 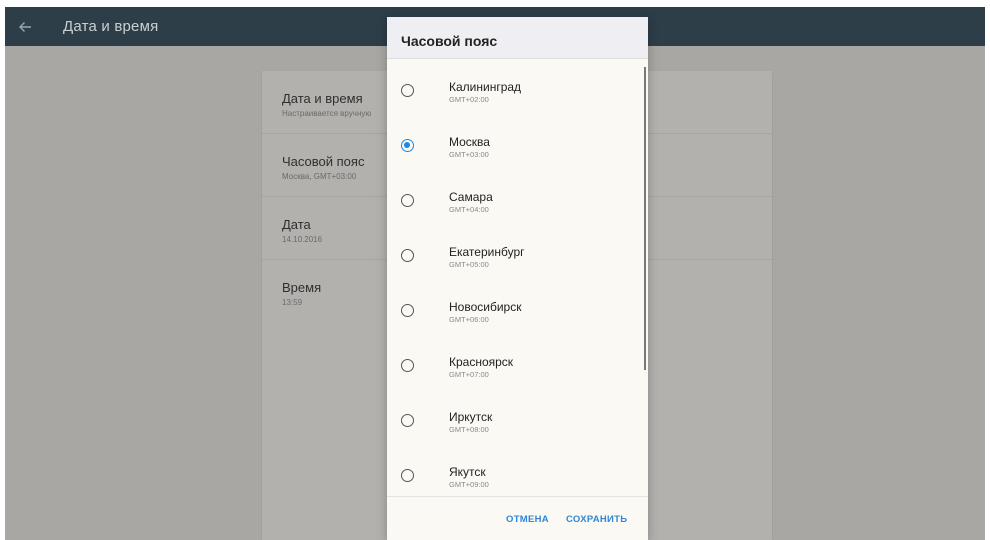 What do you see at coordinates (469, 154) in the screenshot?
I see `timezone-offset: GMT+03:00` at bounding box center [469, 154].